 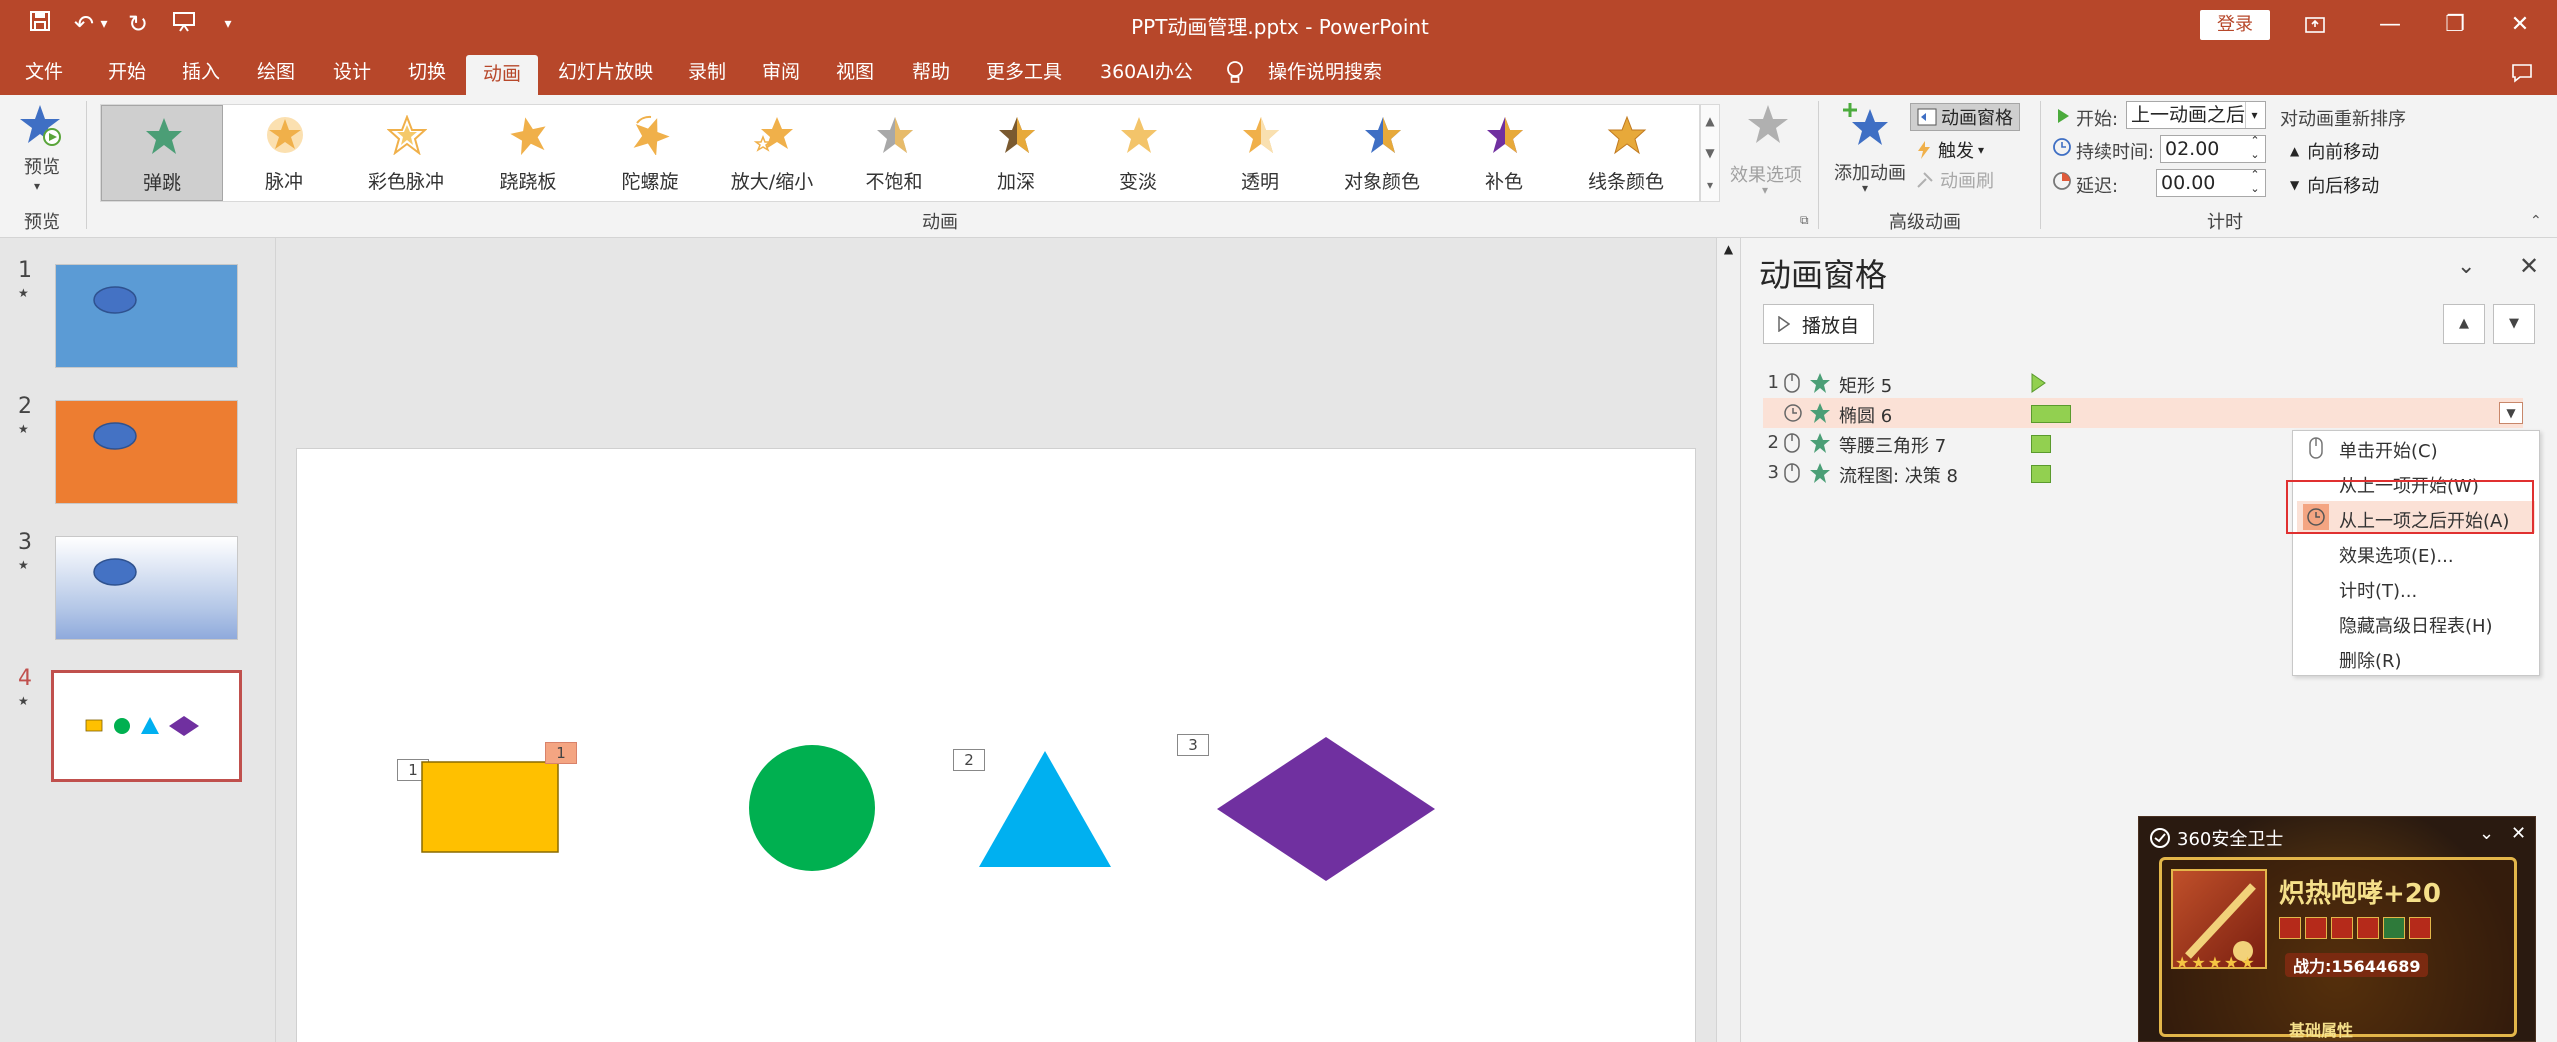 What do you see at coordinates (406, 153) in the screenshot?
I see `effect-color-pulse: 彩色脉冲` at bounding box center [406, 153].